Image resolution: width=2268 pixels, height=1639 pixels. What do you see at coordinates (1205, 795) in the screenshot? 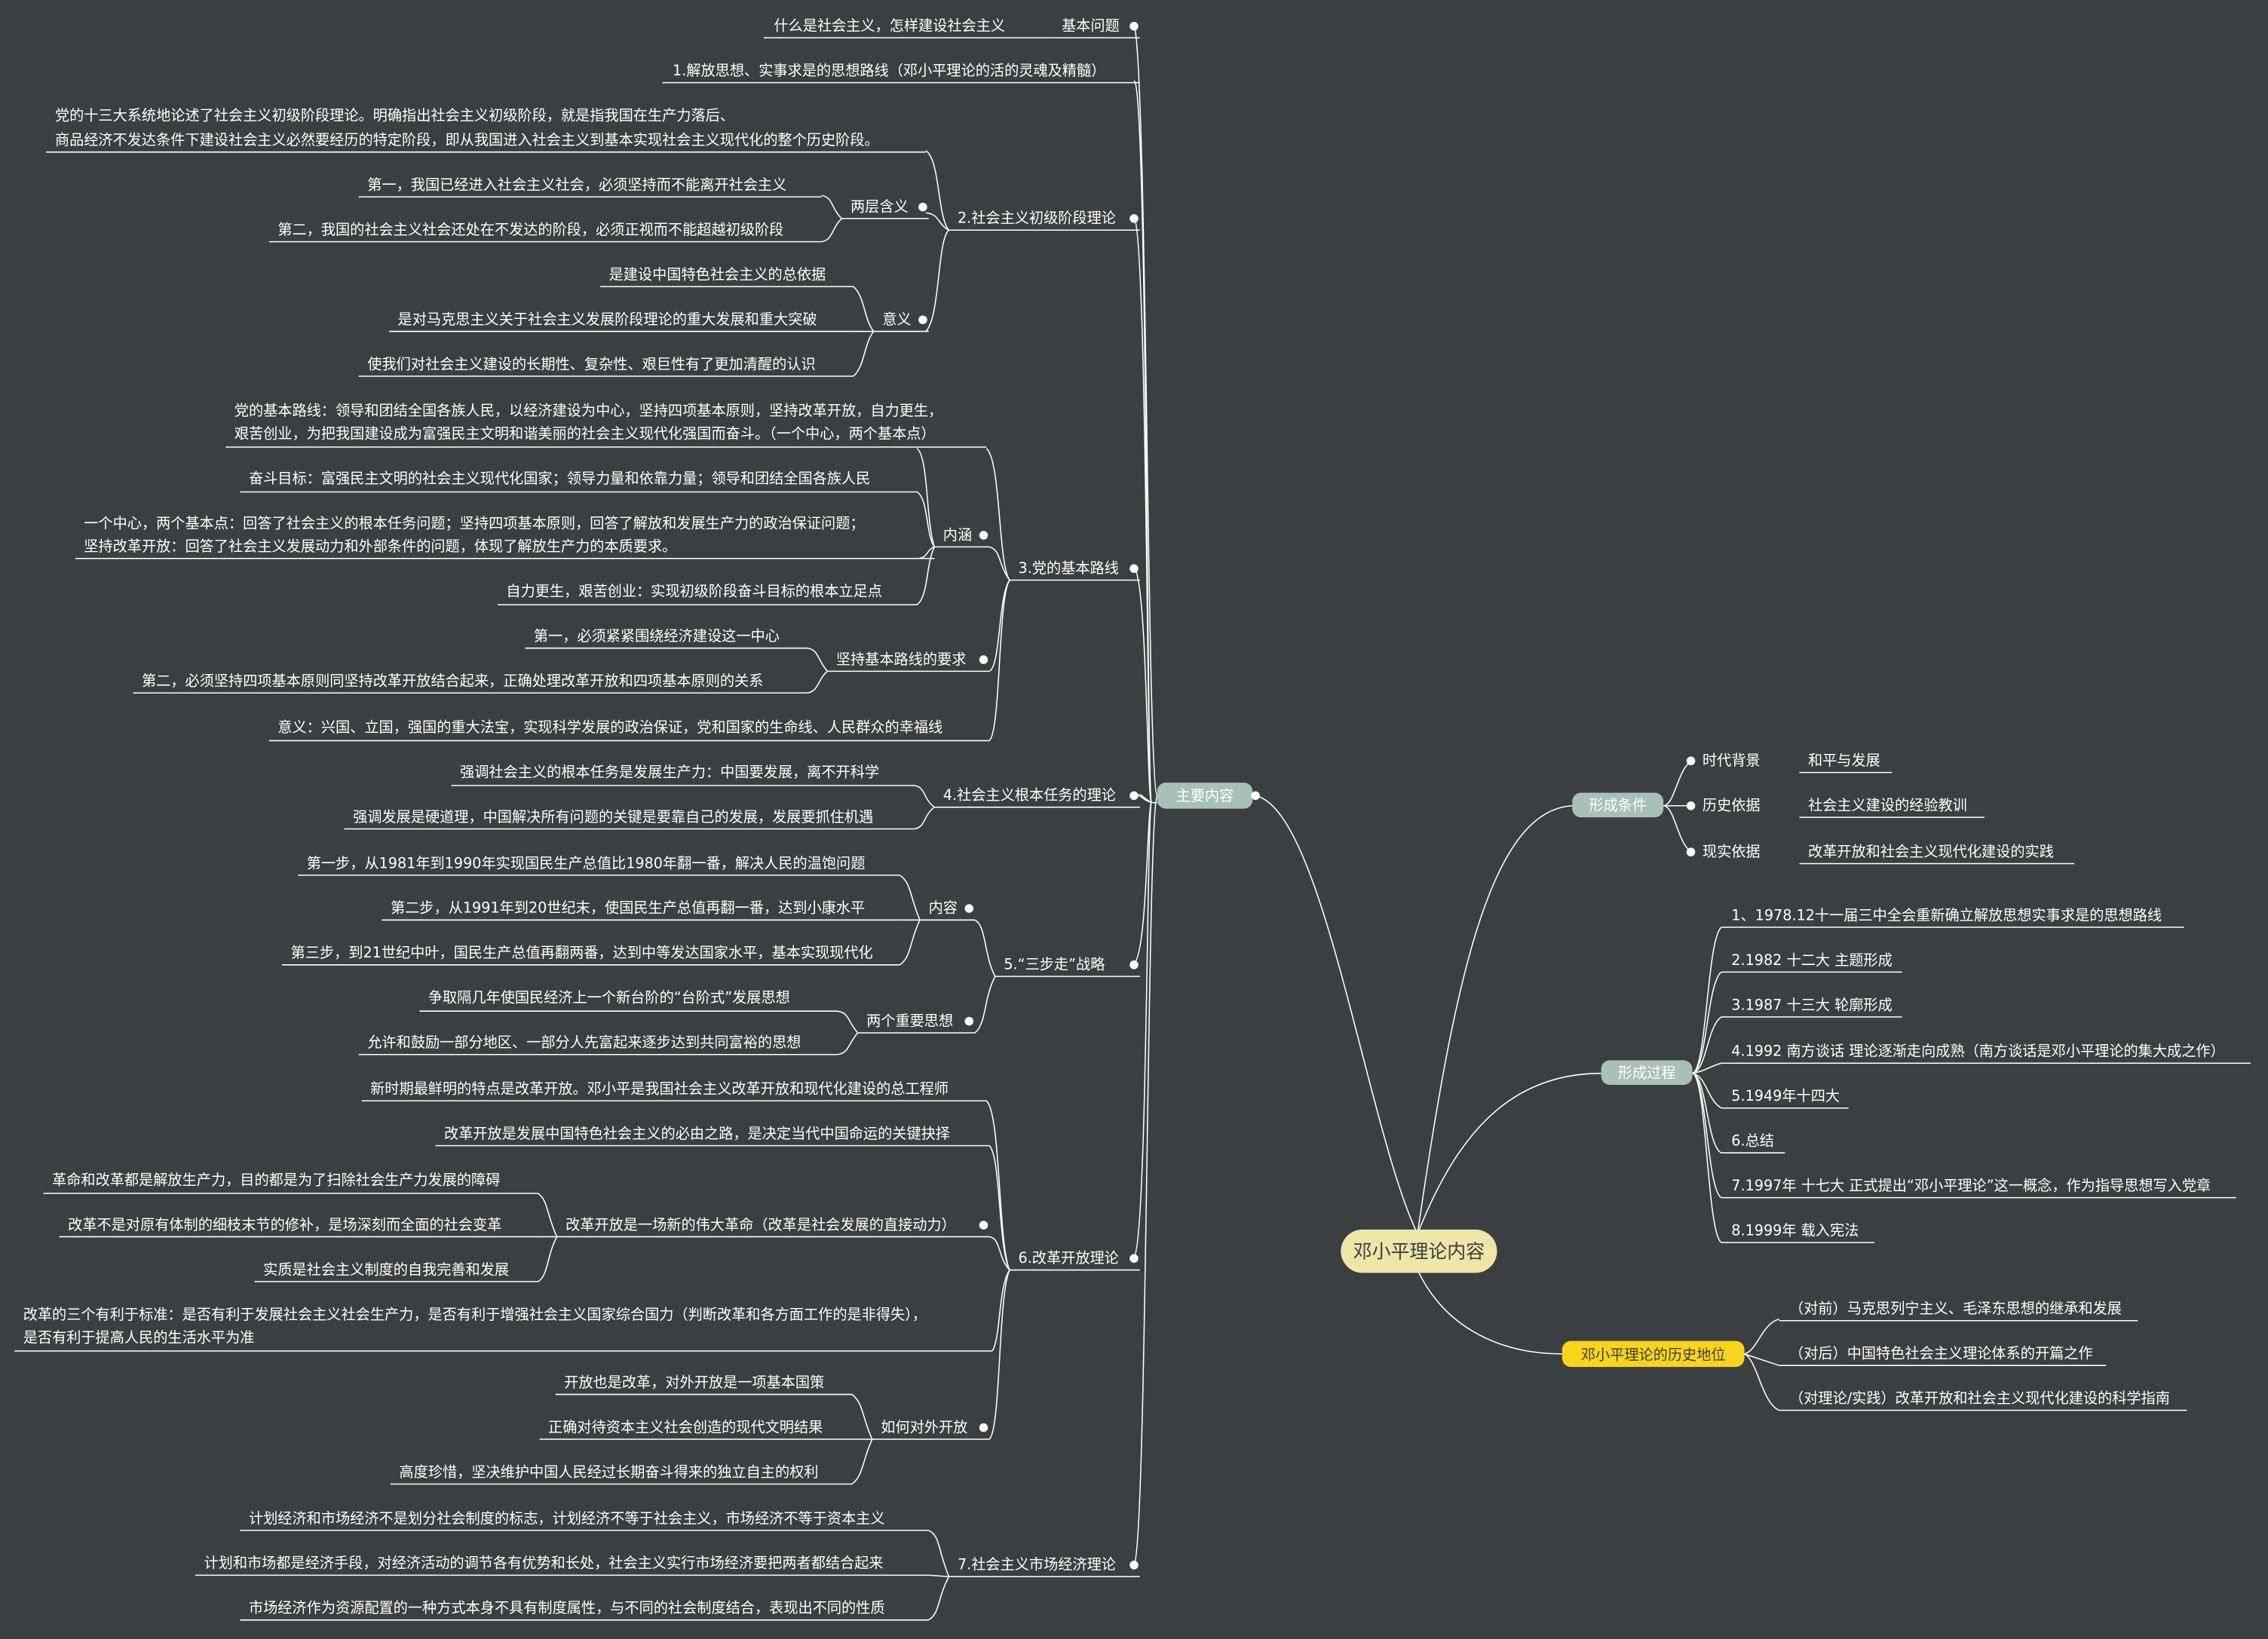
I see `main-content-label: 主要内容` at bounding box center [1205, 795].